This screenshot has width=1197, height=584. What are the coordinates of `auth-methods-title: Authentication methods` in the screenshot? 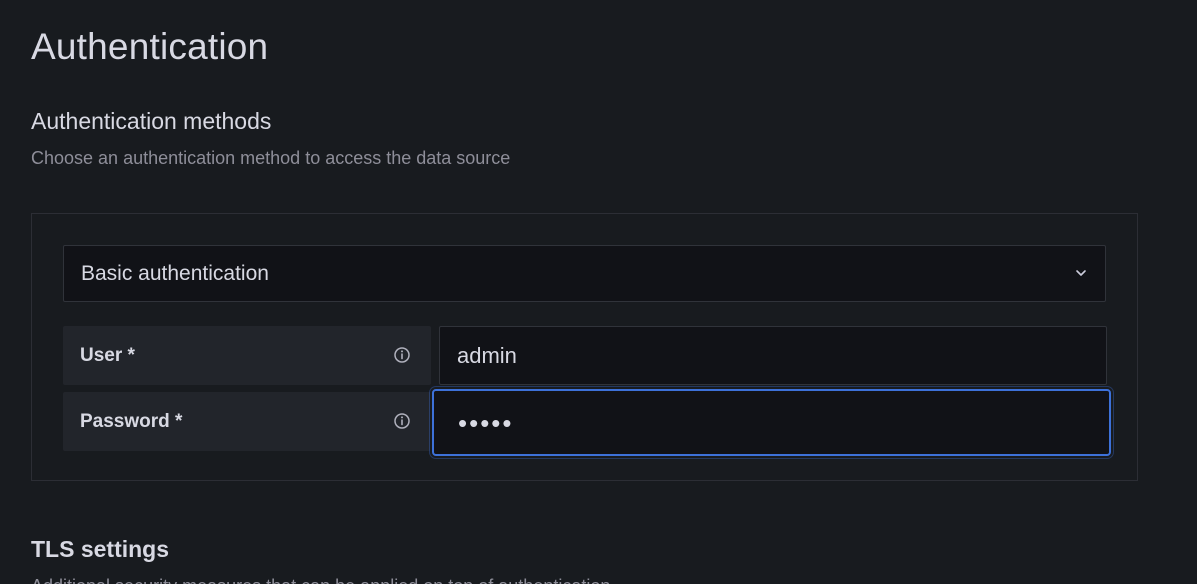 It's located at (151, 121).